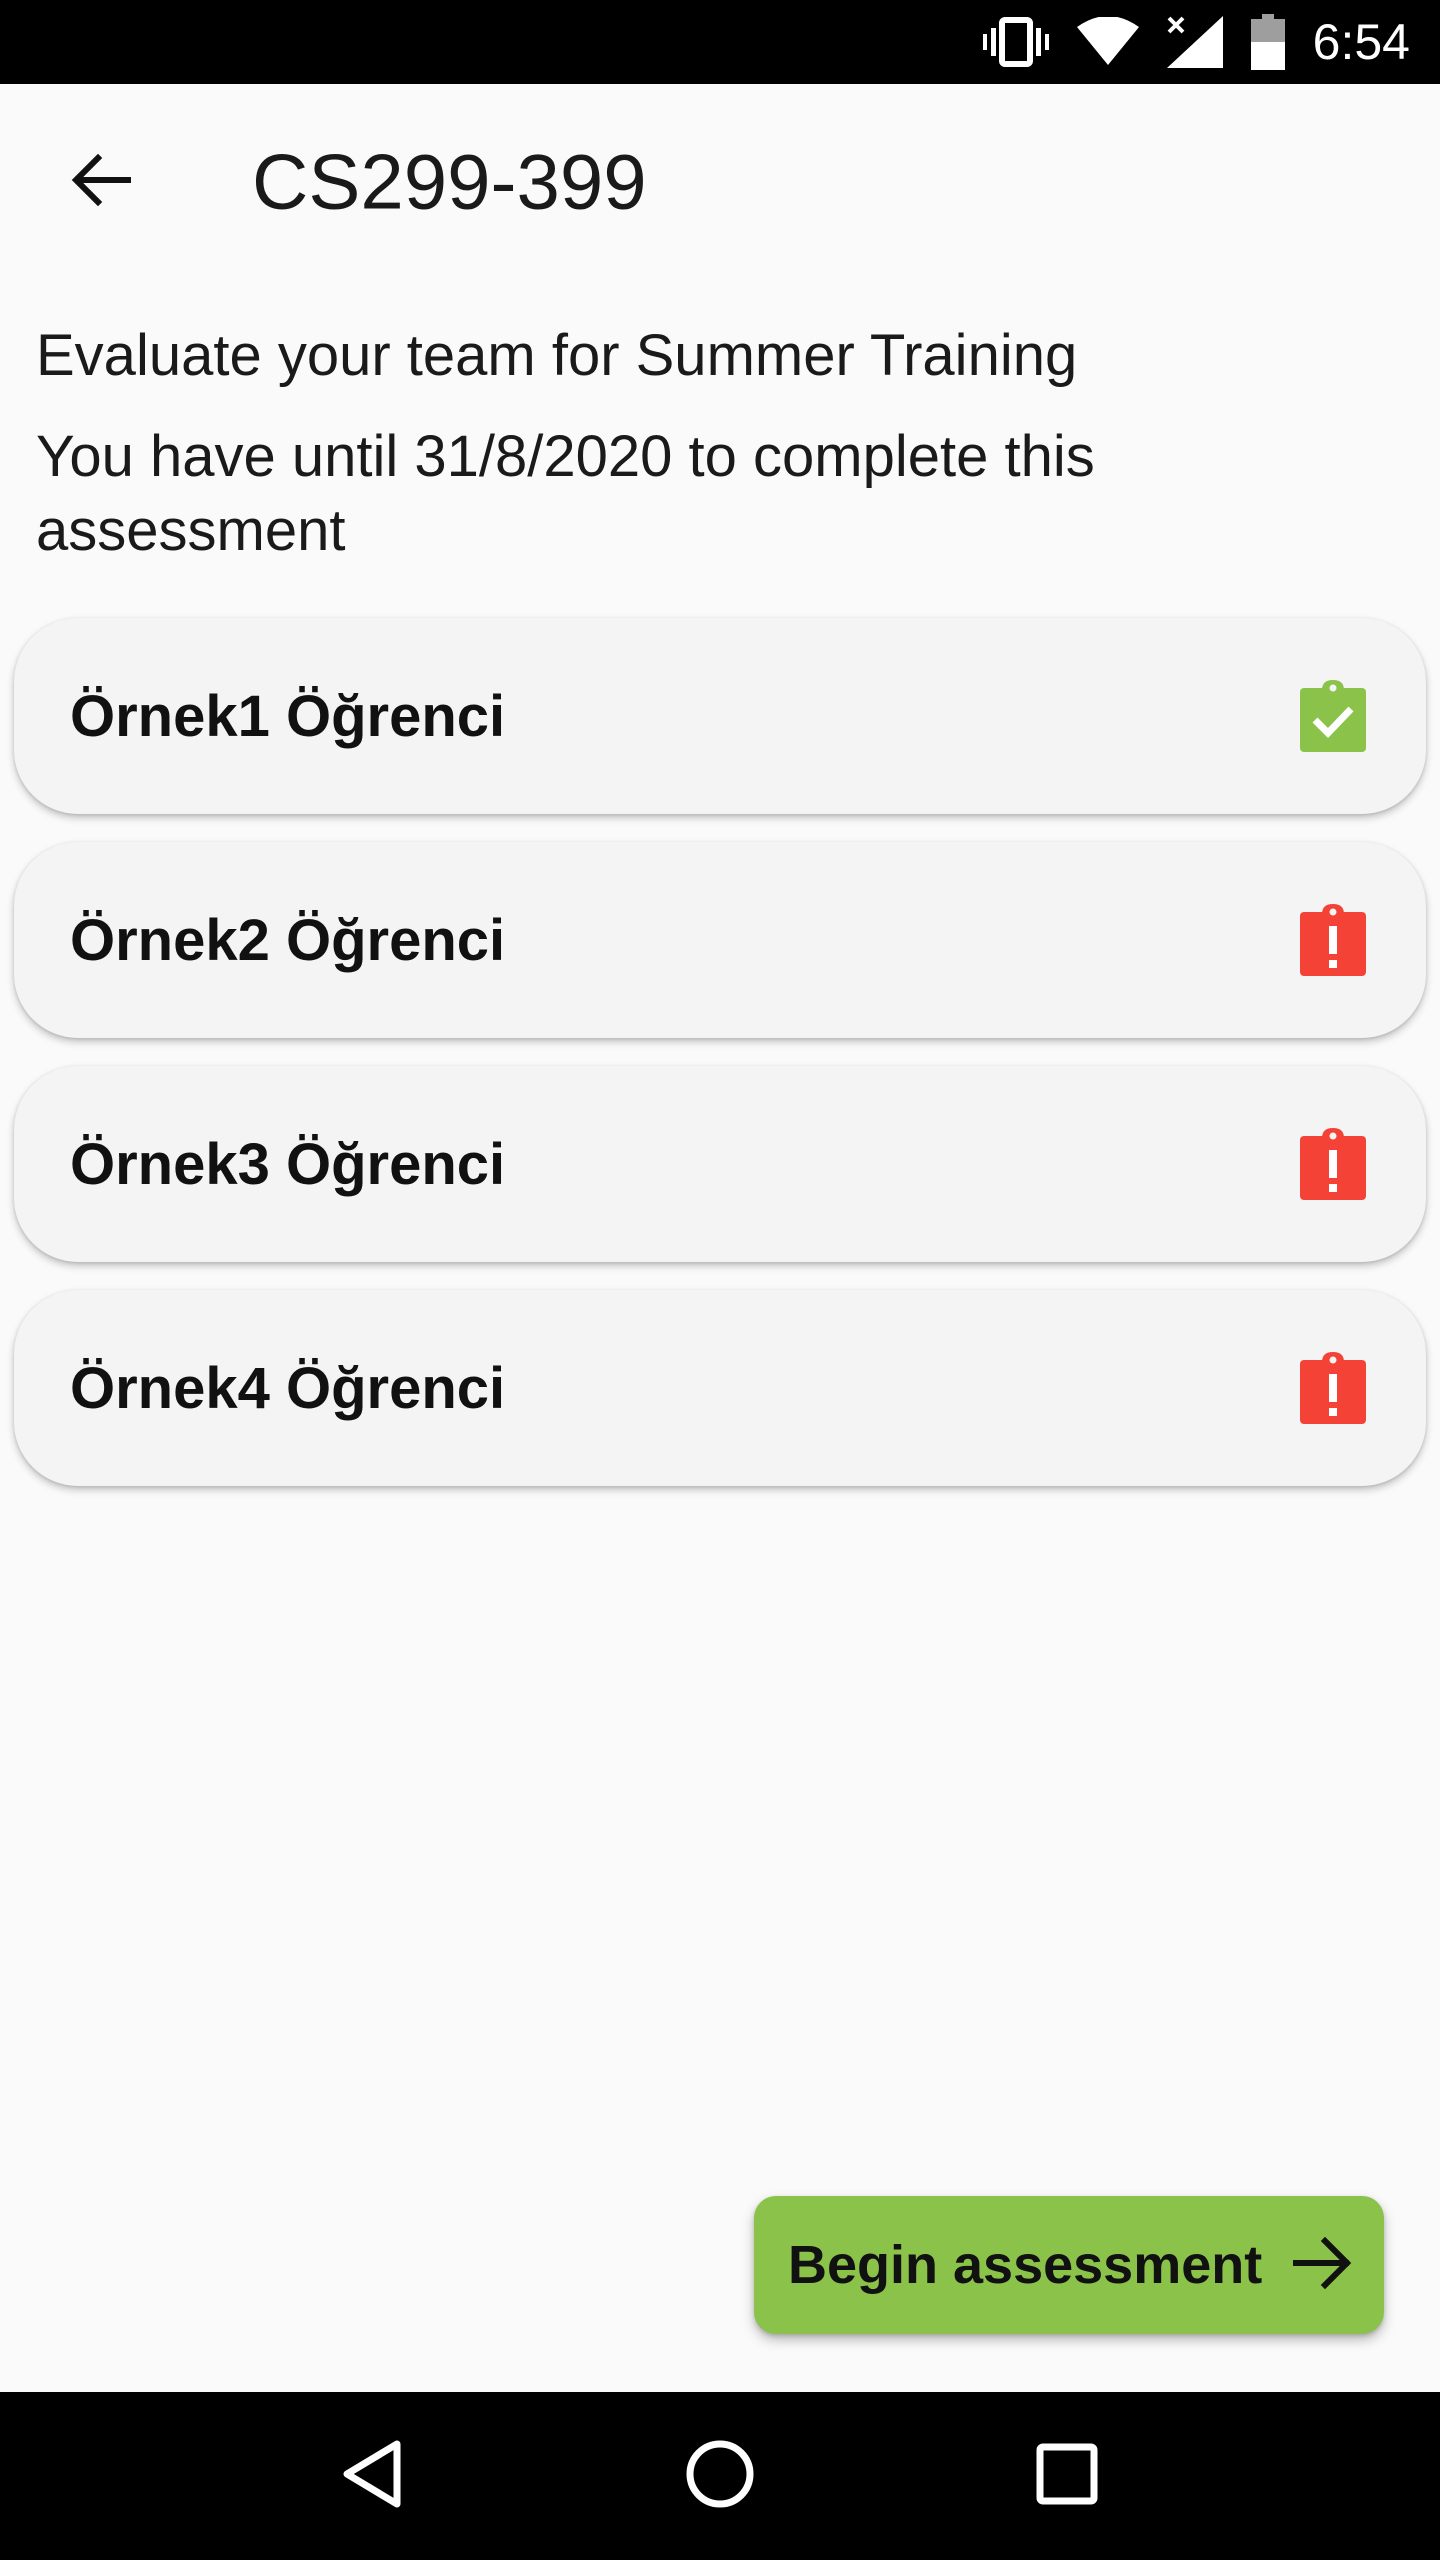 The image size is (1440, 2560). What do you see at coordinates (1015, 42) in the screenshot?
I see `vibrate-icon` at bounding box center [1015, 42].